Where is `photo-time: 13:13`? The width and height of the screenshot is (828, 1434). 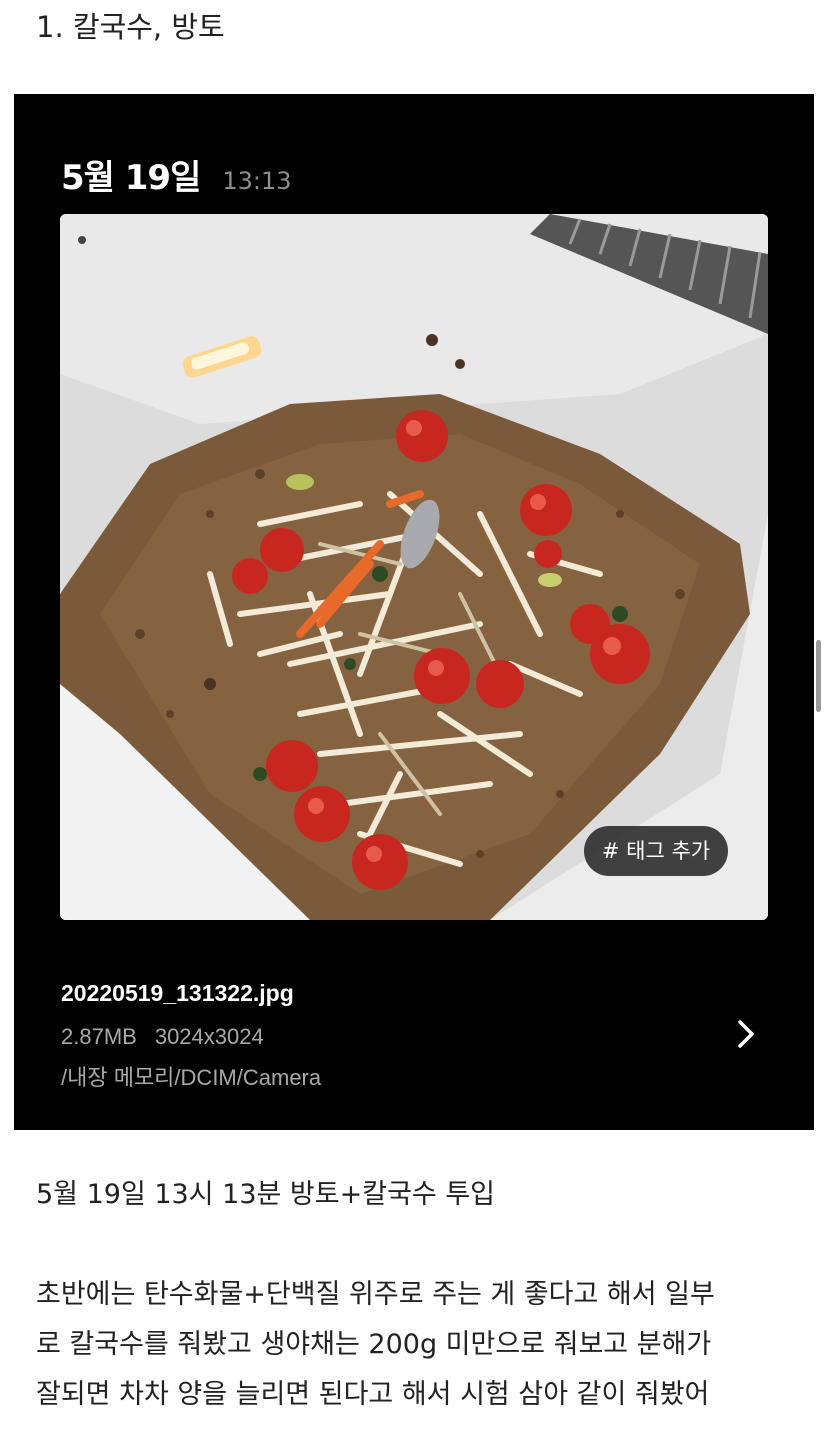
photo-time: 13:13 is located at coordinates (257, 181).